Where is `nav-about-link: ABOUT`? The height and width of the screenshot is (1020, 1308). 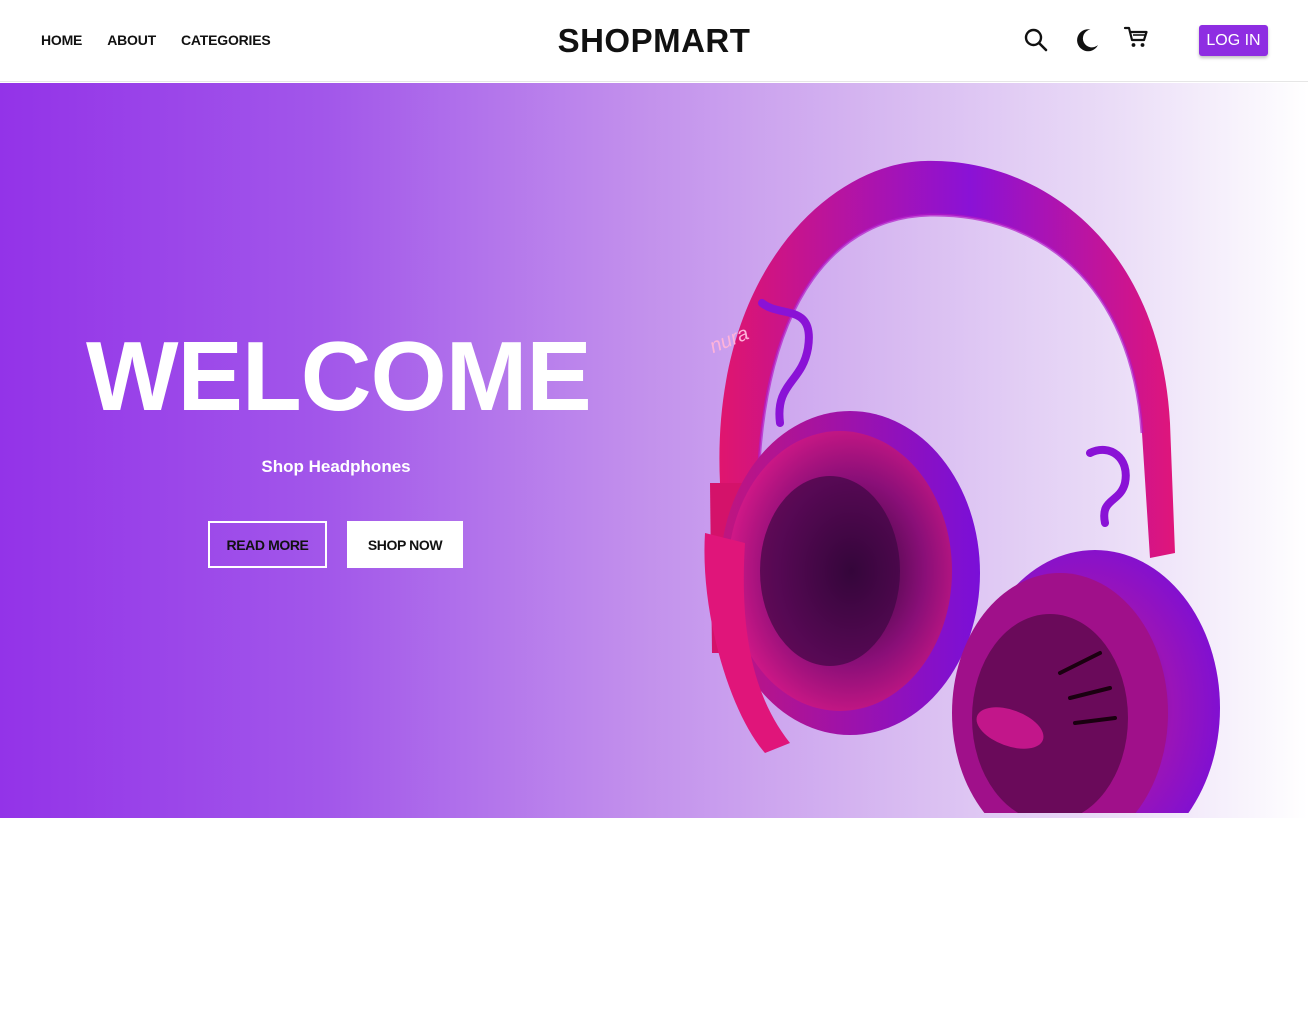
nav-about-link: ABOUT is located at coordinates (131, 40).